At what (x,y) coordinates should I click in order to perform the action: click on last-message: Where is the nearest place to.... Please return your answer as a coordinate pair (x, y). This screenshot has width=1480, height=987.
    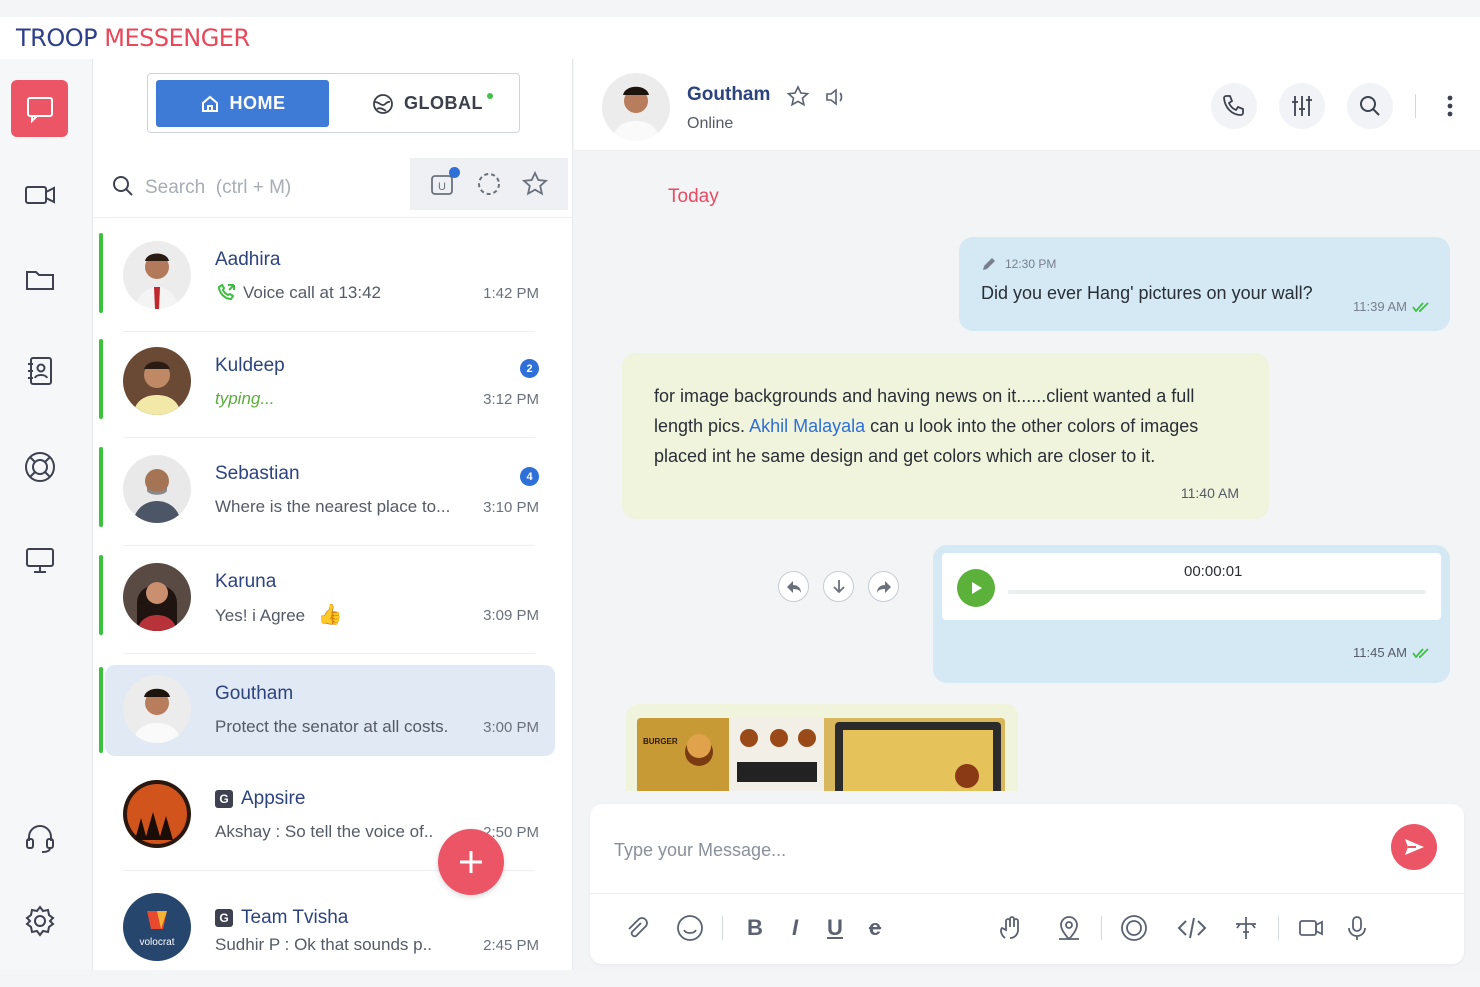
    Looking at the image, I should click on (333, 506).